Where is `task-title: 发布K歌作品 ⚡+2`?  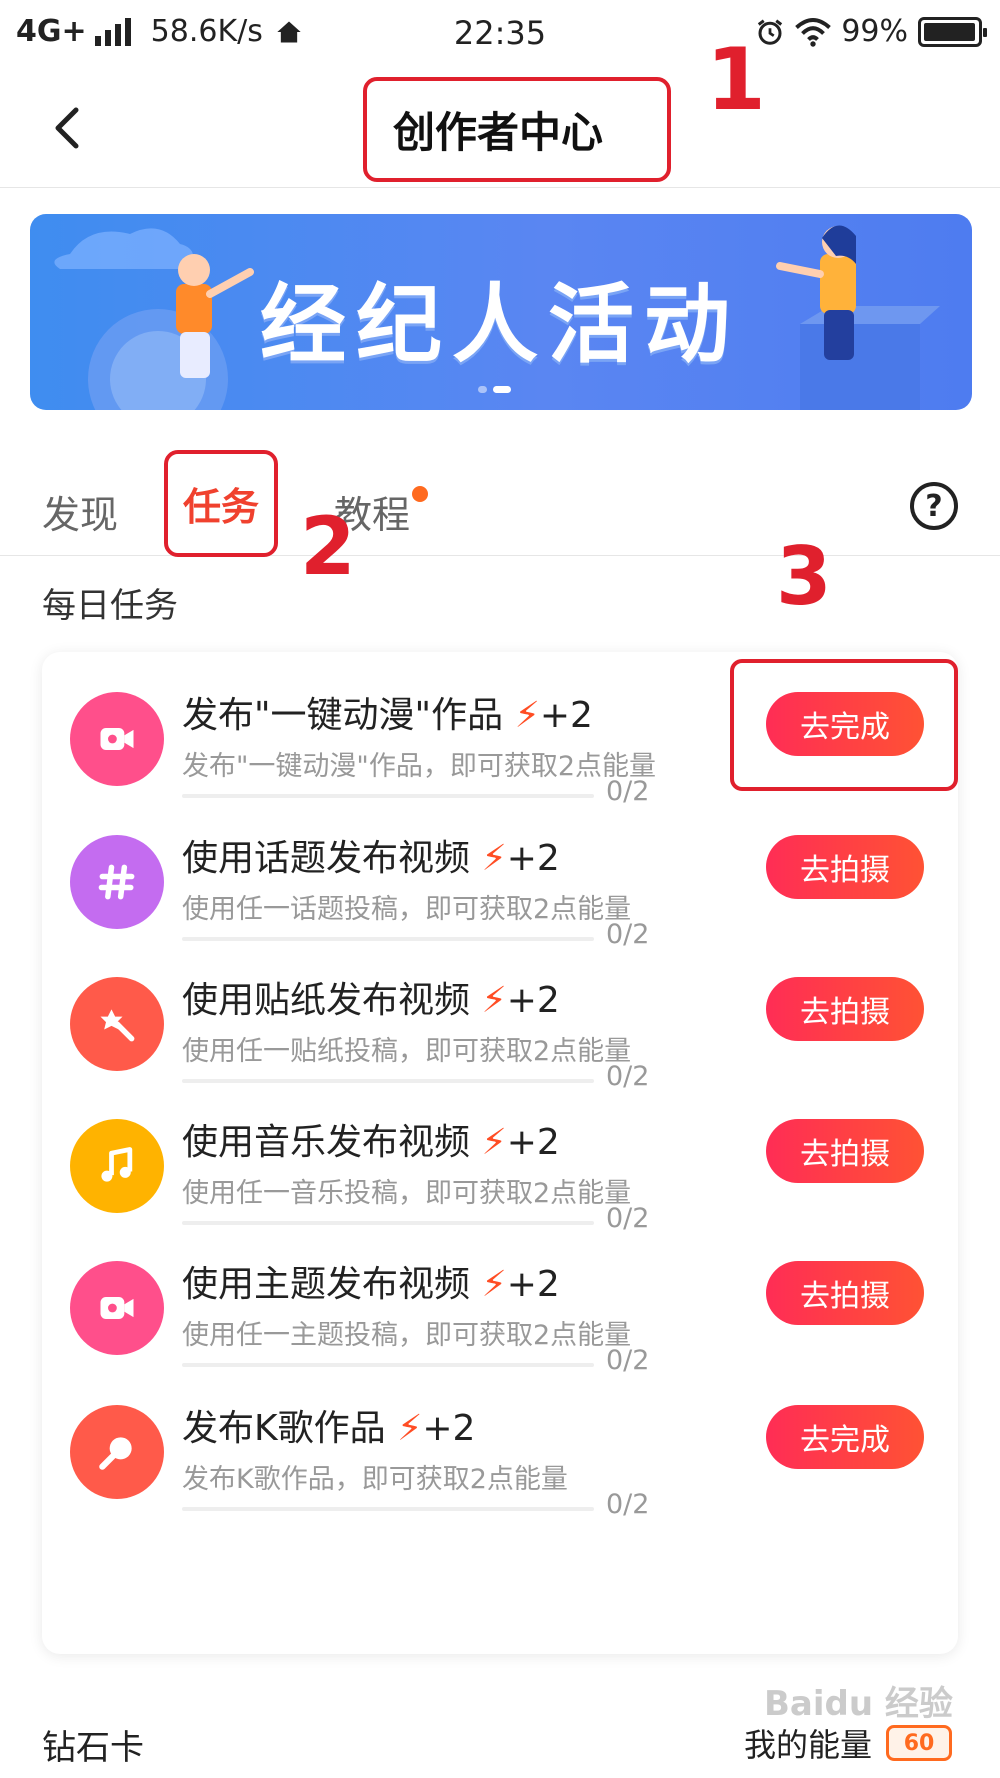 task-title: 发布K歌作品 ⚡+2 is located at coordinates (328, 1425).